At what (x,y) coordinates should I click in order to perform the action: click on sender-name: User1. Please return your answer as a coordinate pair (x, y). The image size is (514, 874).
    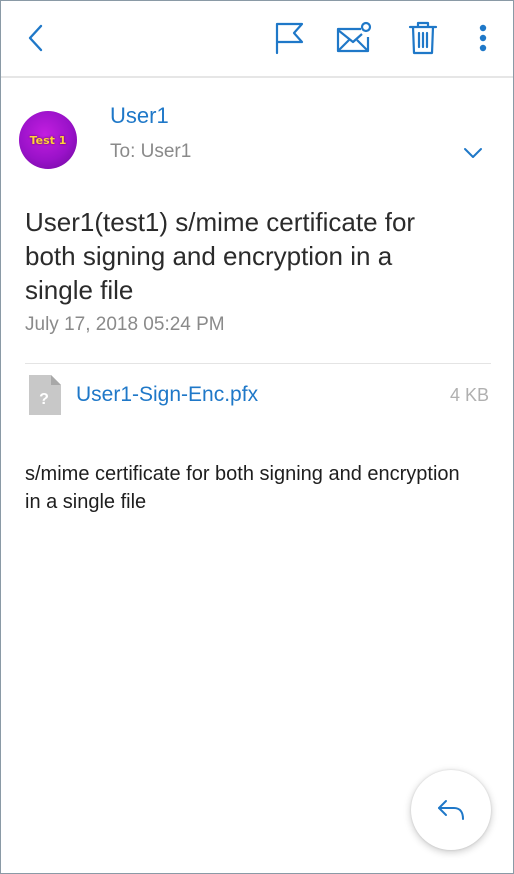
    Looking at the image, I should click on (139, 116).